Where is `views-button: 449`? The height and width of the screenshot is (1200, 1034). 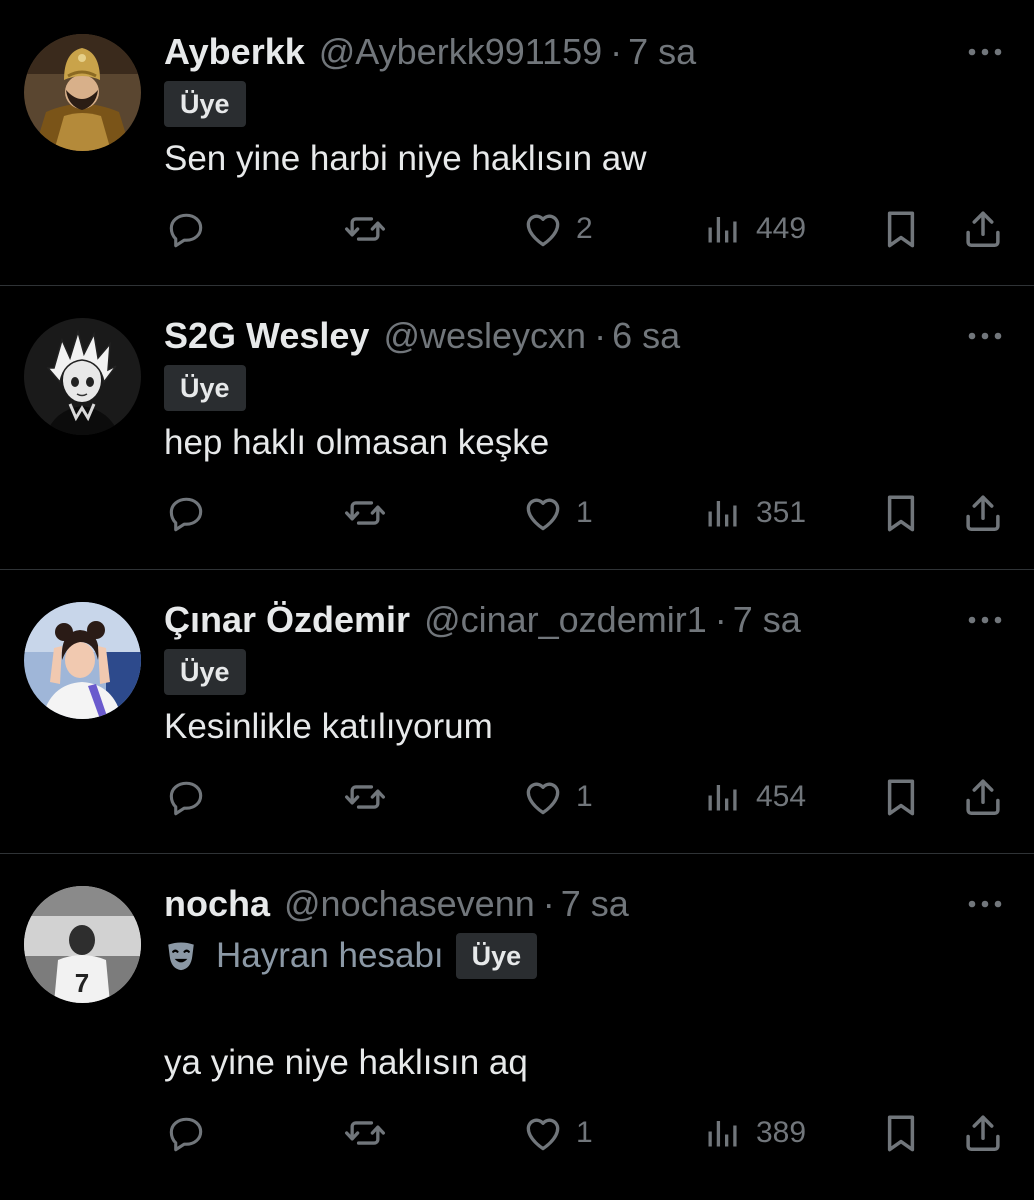 views-button: 449 is located at coordinates (755, 229).